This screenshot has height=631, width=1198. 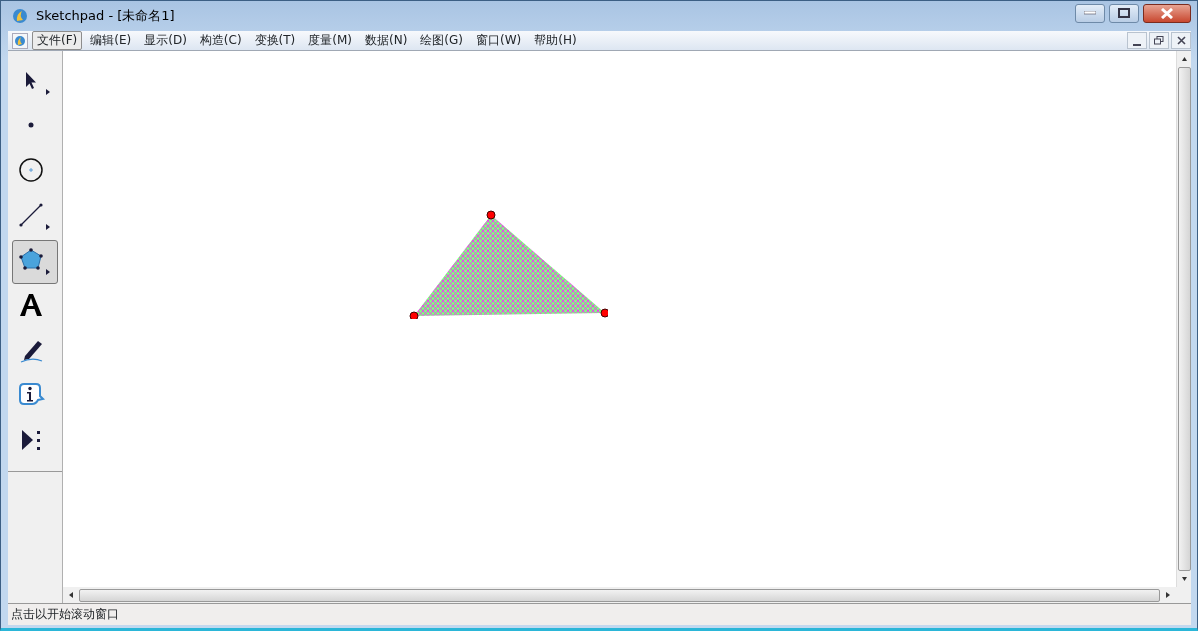 I want to click on polygon-icon, so click(x=31, y=259).